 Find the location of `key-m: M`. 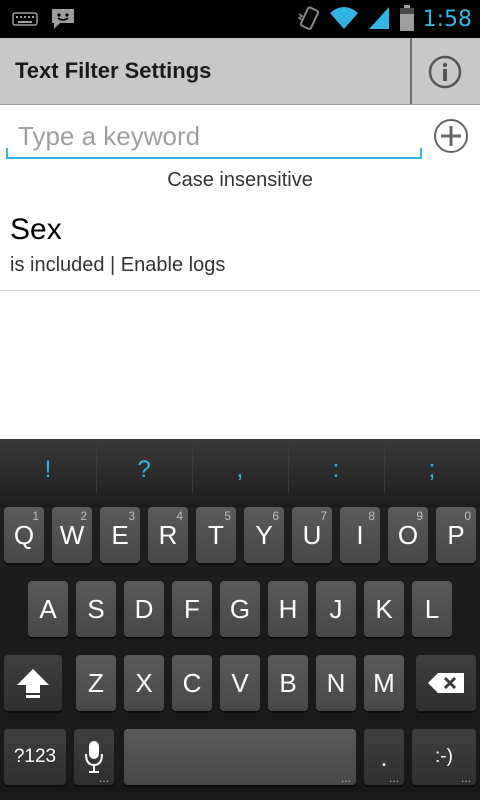

key-m: M is located at coordinates (384, 683).